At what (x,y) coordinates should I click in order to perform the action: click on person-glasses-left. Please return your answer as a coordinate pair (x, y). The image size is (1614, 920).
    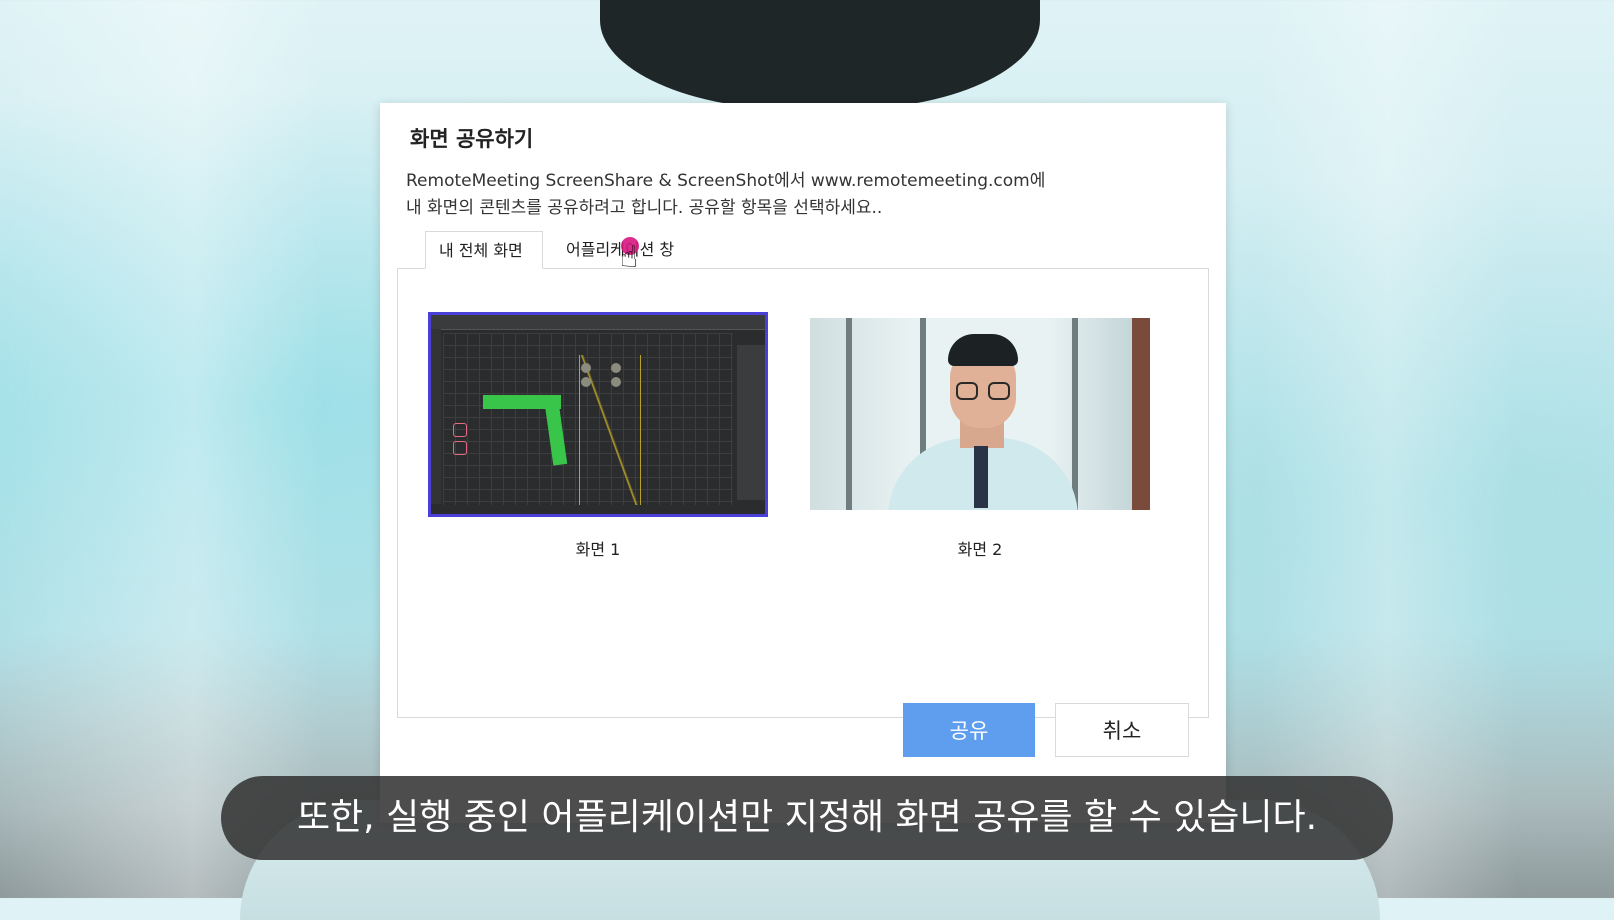
    Looking at the image, I should click on (967, 391).